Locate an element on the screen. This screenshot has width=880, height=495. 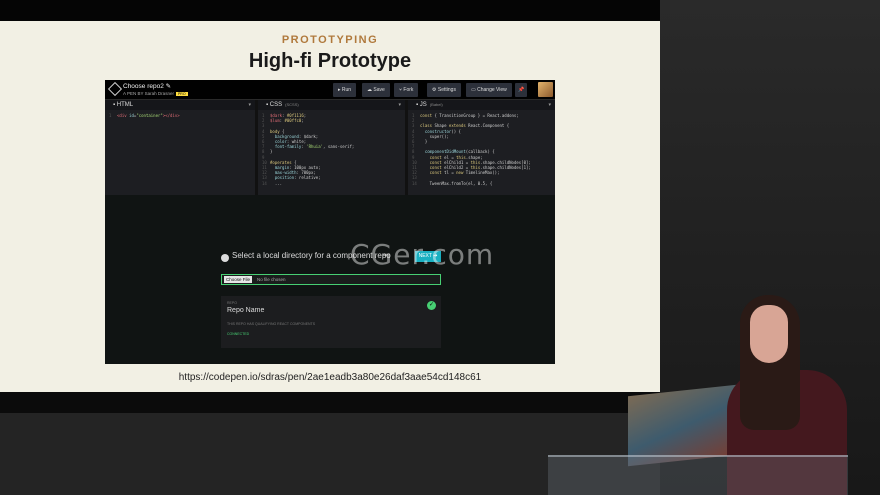
file-status: No file chosen is located at coordinates (271, 279).